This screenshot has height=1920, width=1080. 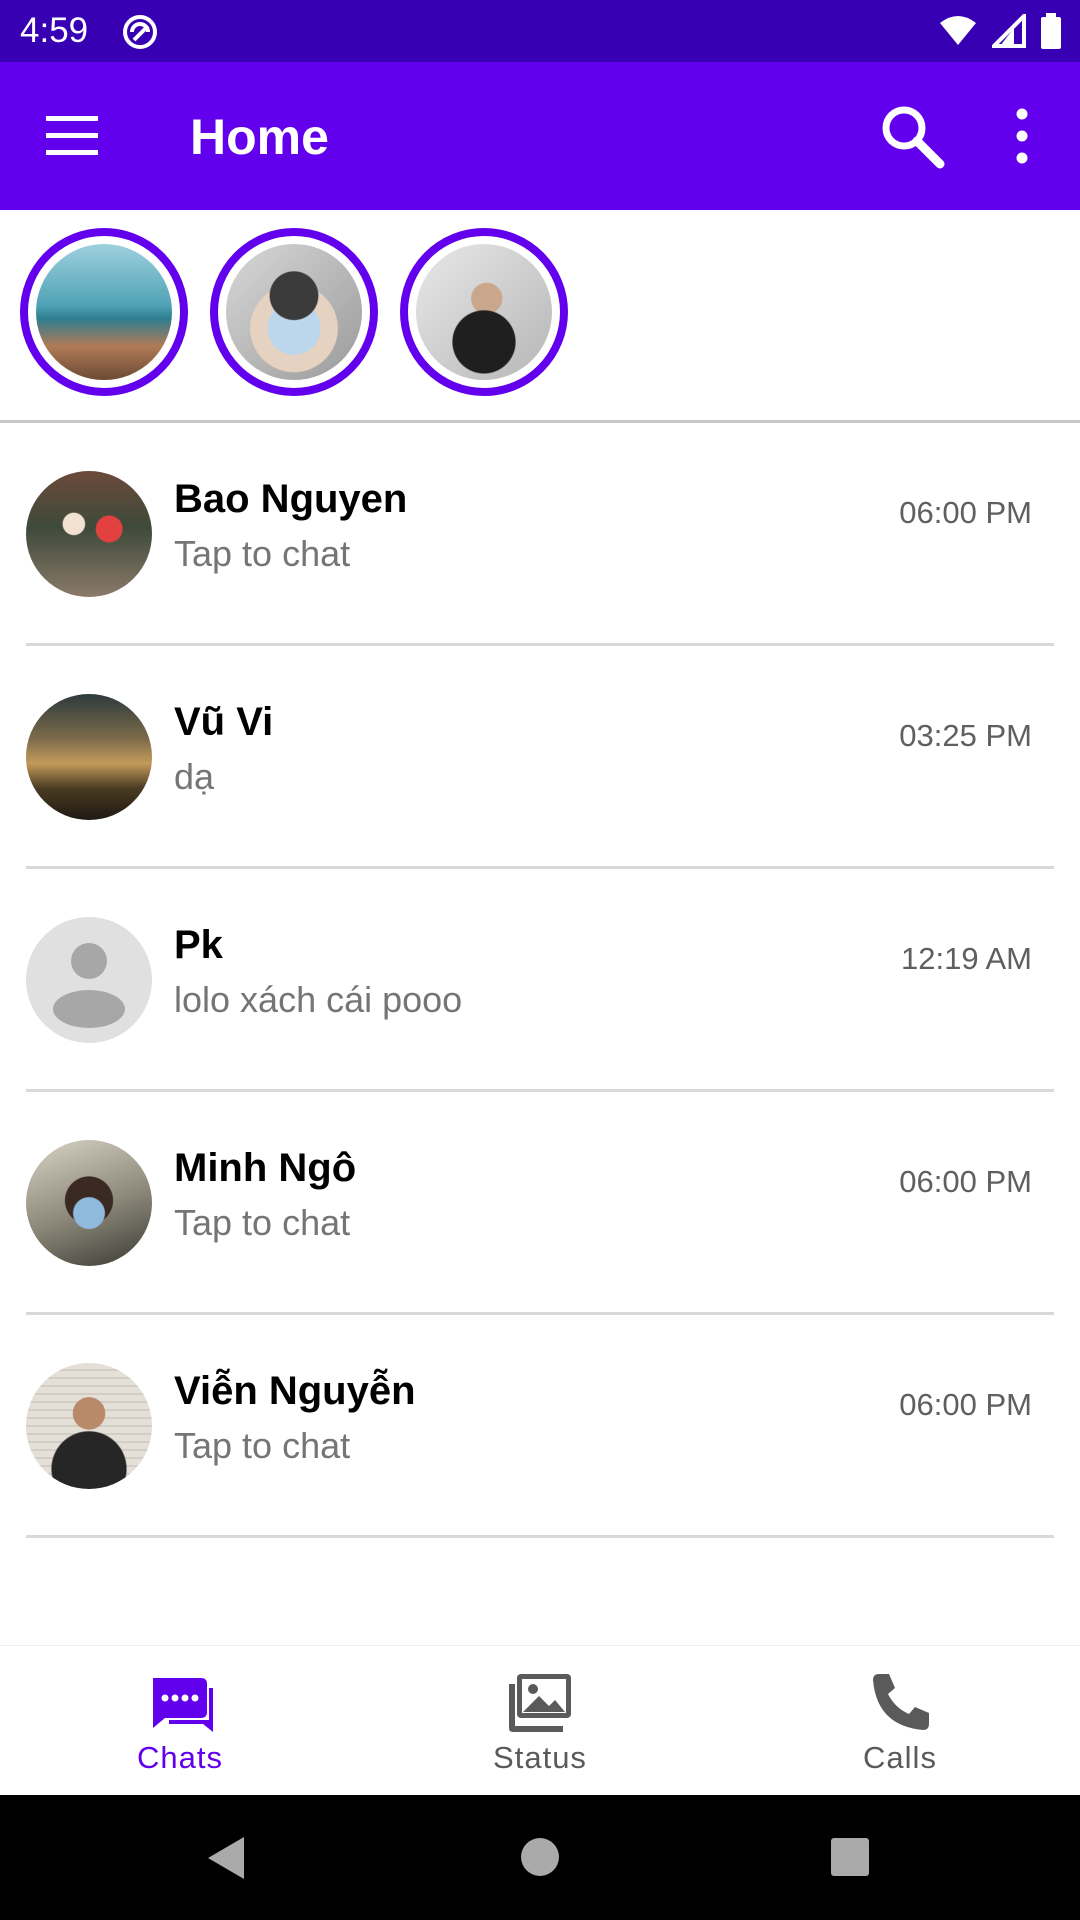 What do you see at coordinates (295, 1391) in the screenshot?
I see `chat-name: Viễn Nguyễn` at bounding box center [295, 1391].